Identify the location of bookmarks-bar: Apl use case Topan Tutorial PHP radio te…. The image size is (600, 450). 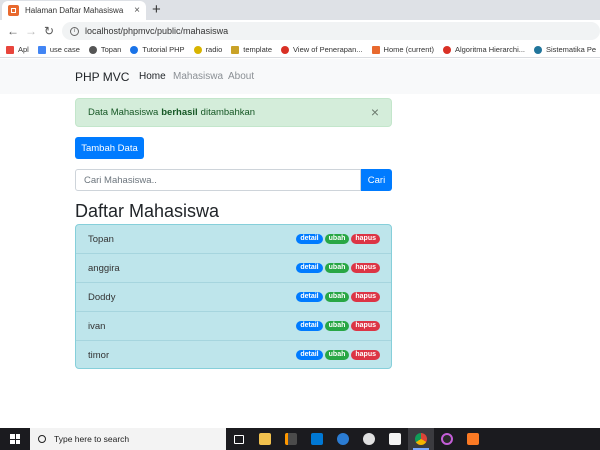
(300, 50).